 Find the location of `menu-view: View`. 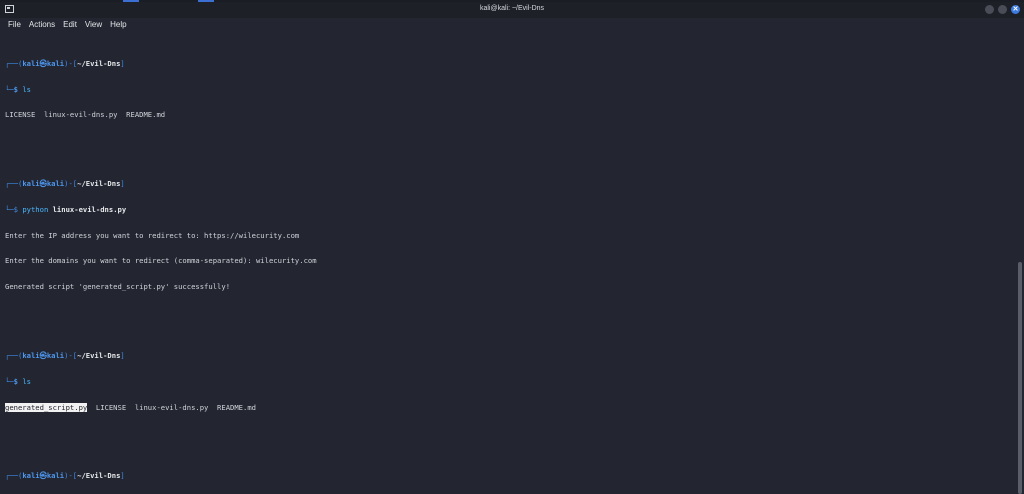

menu-view: View is located at coordinates (93, 24).